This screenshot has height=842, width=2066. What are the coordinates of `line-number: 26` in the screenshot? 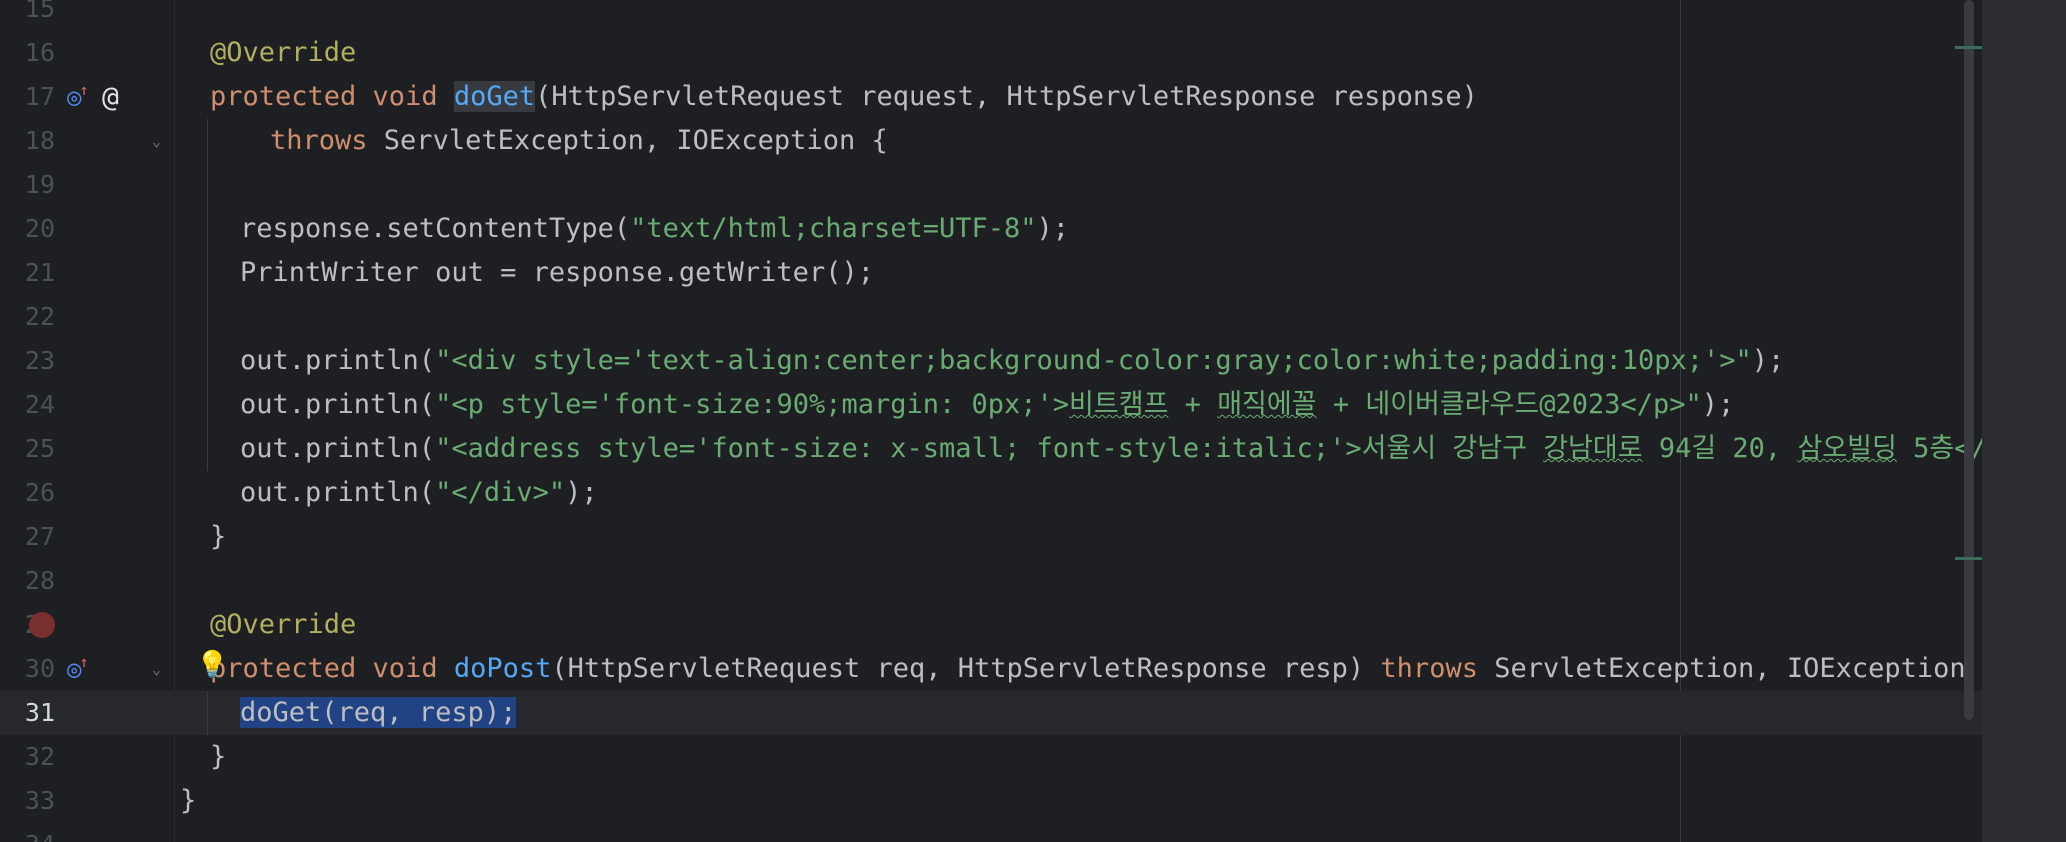 It's located at (27, 493).